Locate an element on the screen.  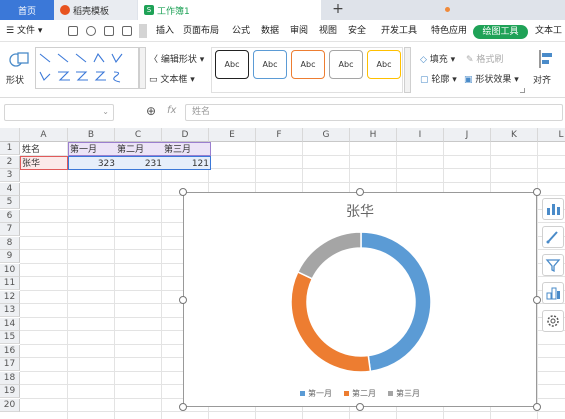
resize-handle-nw is located at coordinates (183, 192).